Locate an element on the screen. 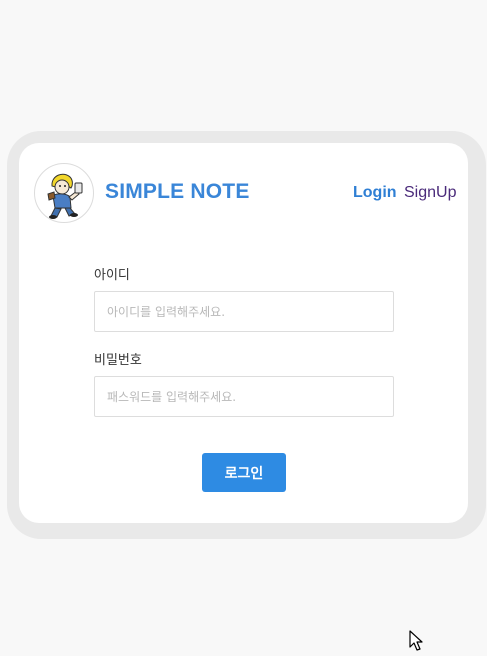 The height and width of the screenshot is (656, 487). mouse-cursor-icon is located at coordinates (416, 643).